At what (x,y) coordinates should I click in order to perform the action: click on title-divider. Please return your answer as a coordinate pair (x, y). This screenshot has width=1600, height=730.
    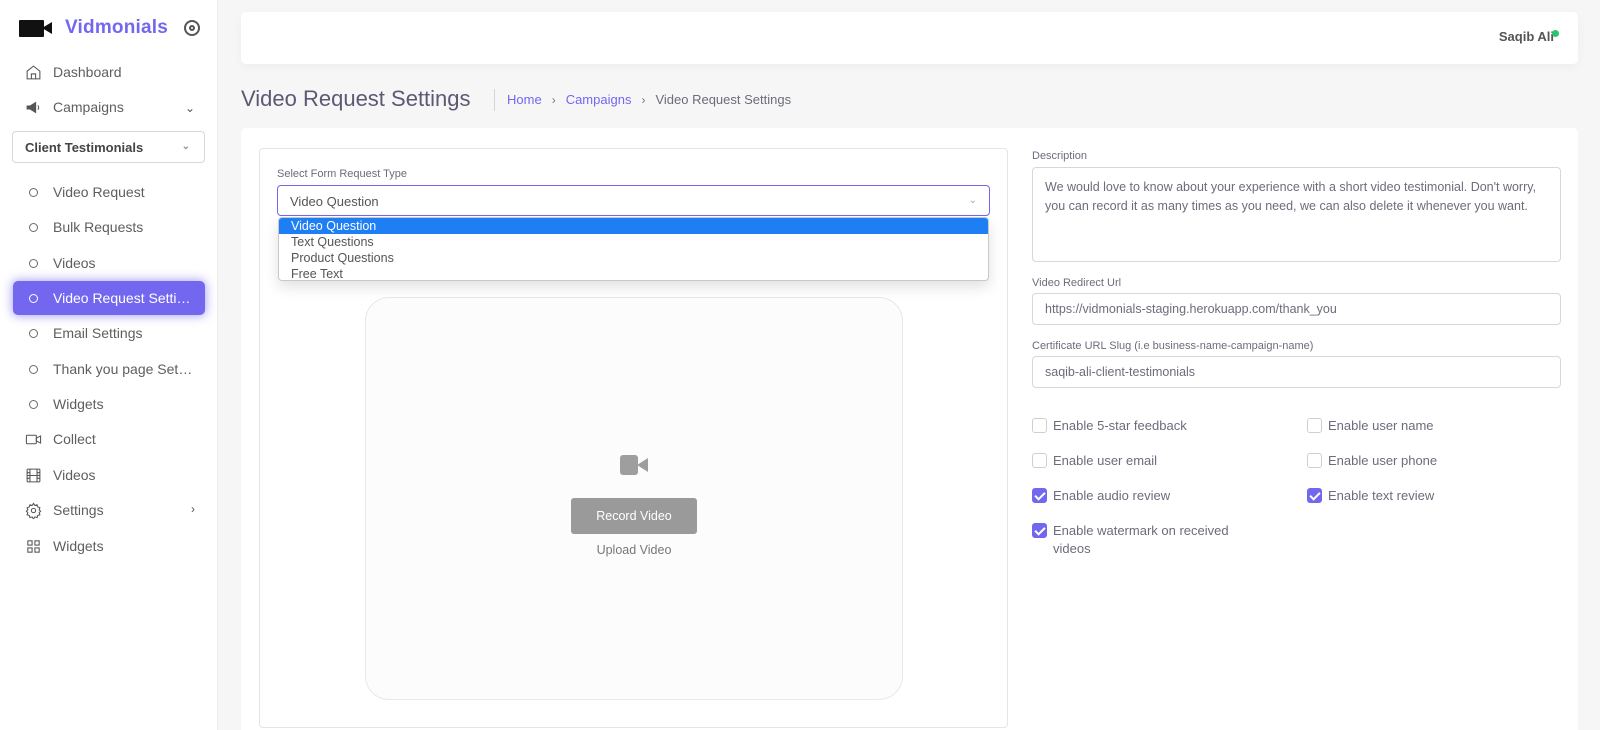
    Looking at the image, I should click on (494, 100).